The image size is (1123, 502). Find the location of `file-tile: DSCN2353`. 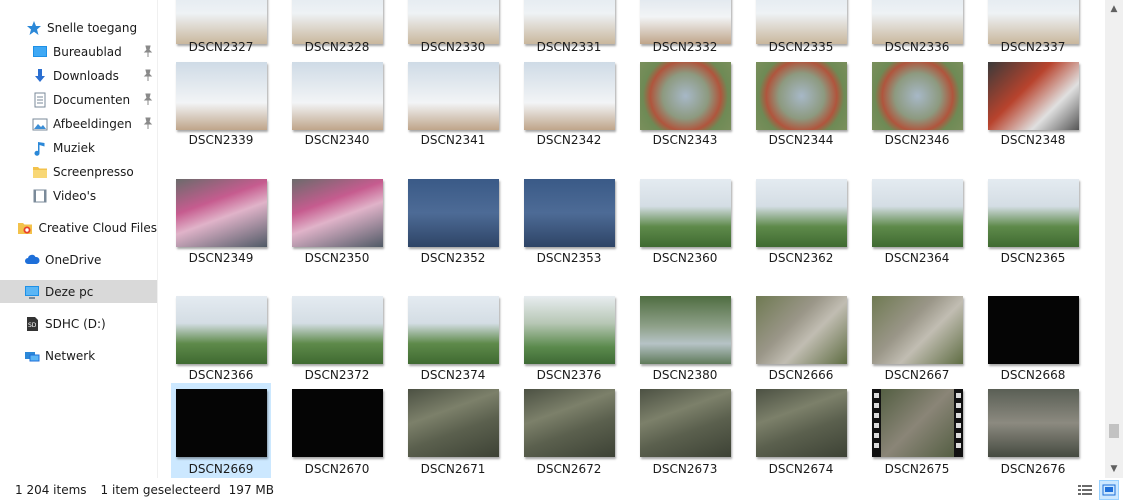

file-tile: DSCN2353 is located at coordinates (569, 221).